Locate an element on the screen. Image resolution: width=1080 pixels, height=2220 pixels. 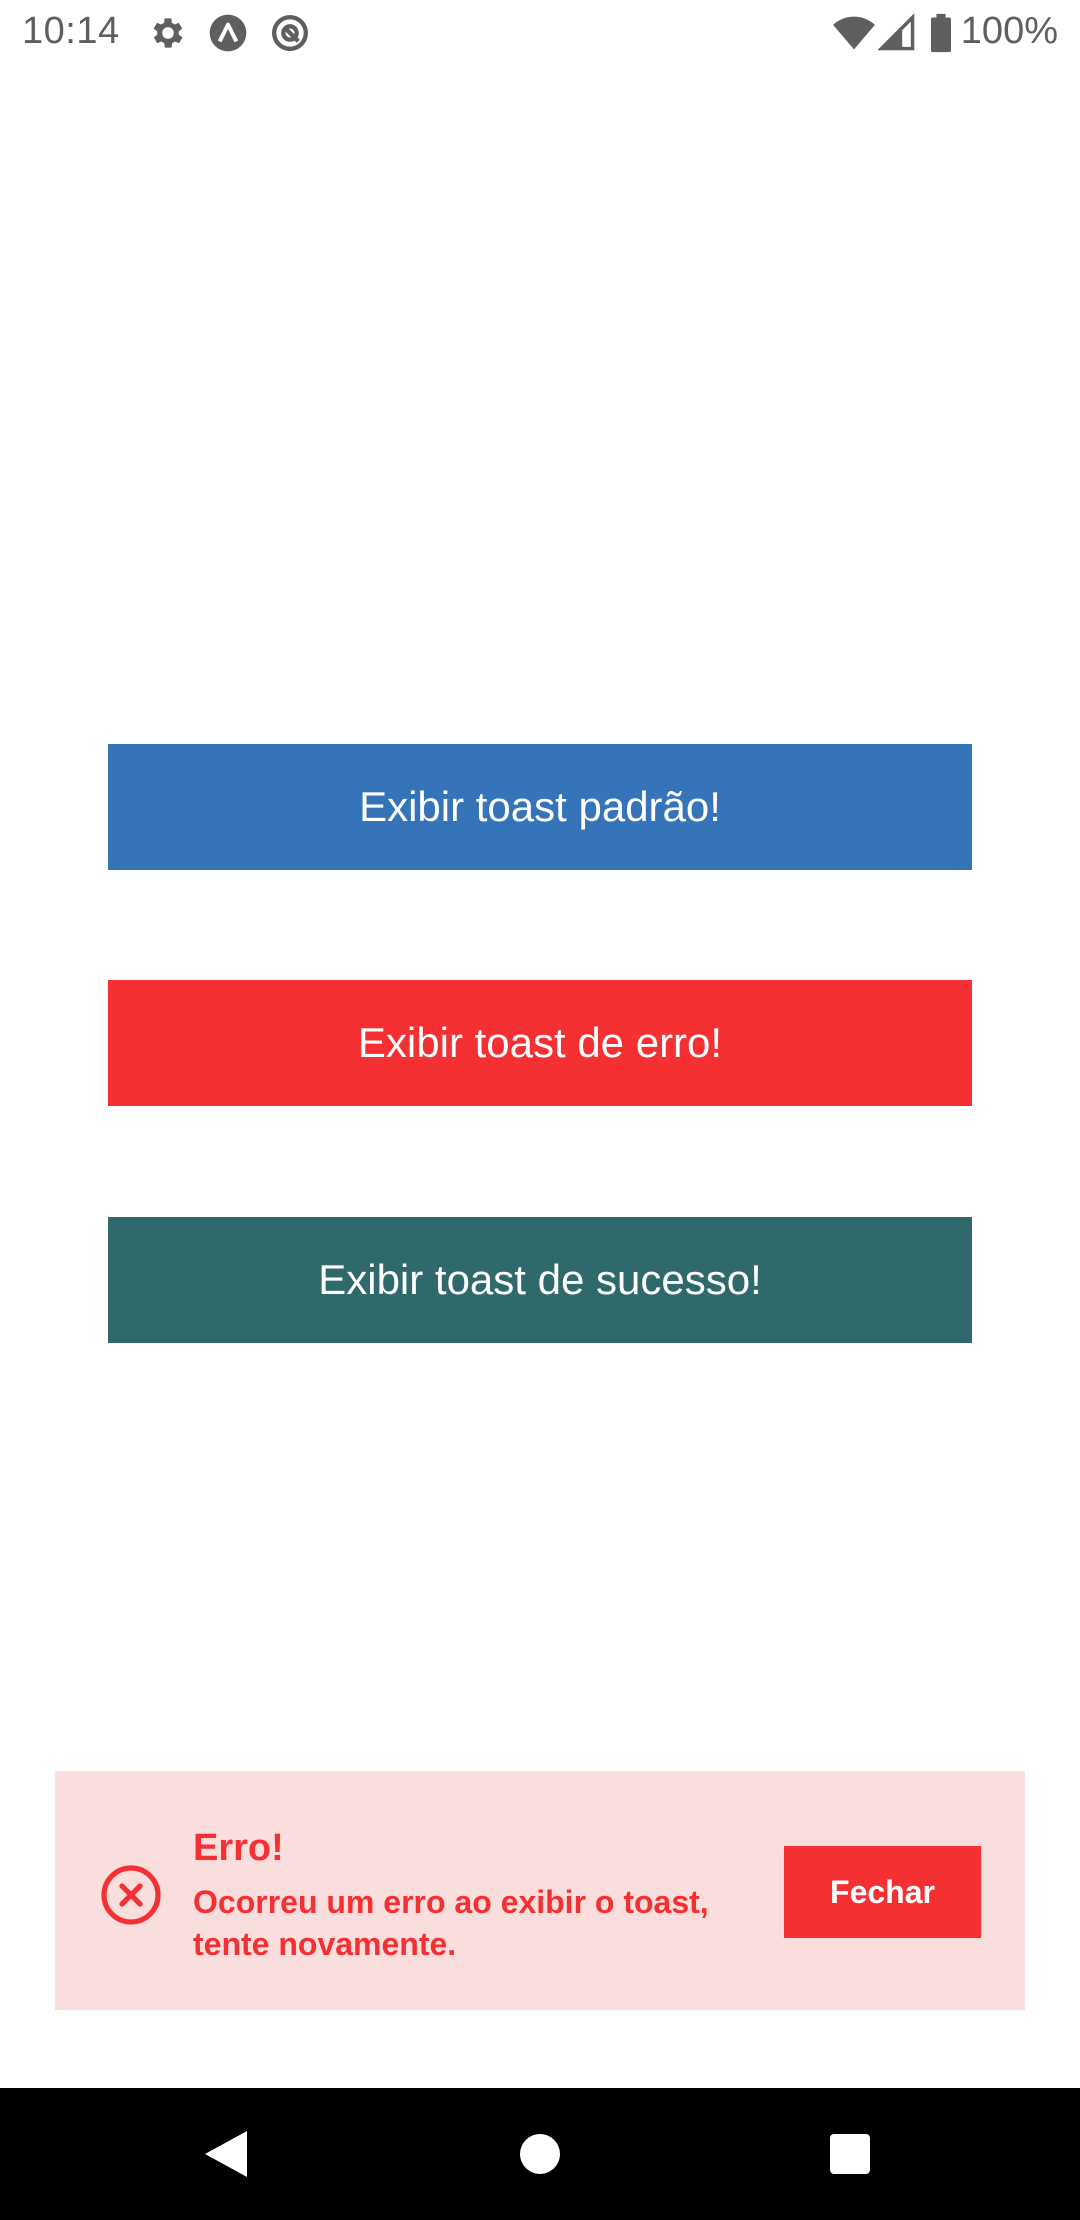
recents-icon is located at coordinates (850, 2154).